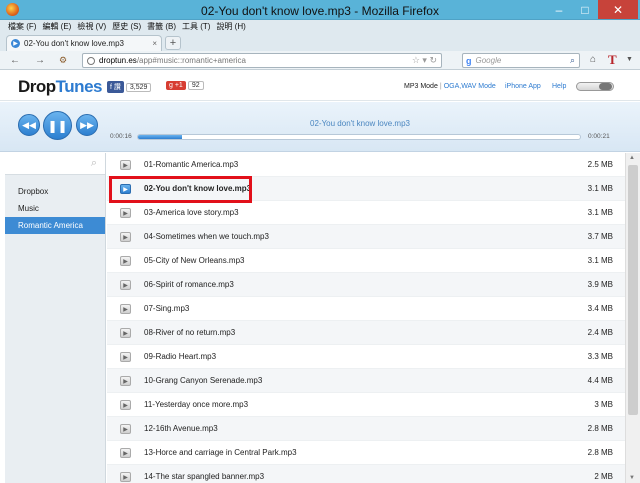  Describe the element at coordinates (233, 26) in the screenshot. I see `menu-help: 說明 (H)` at that location.